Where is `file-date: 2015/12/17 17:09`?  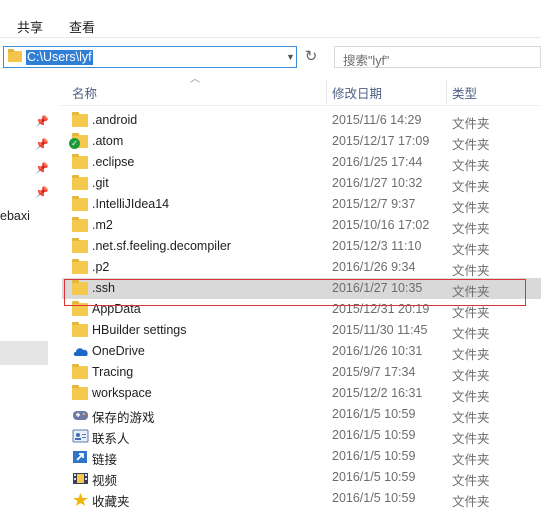
file-date: 2015/12/17 17:09 is located at coordinates (381, 141).